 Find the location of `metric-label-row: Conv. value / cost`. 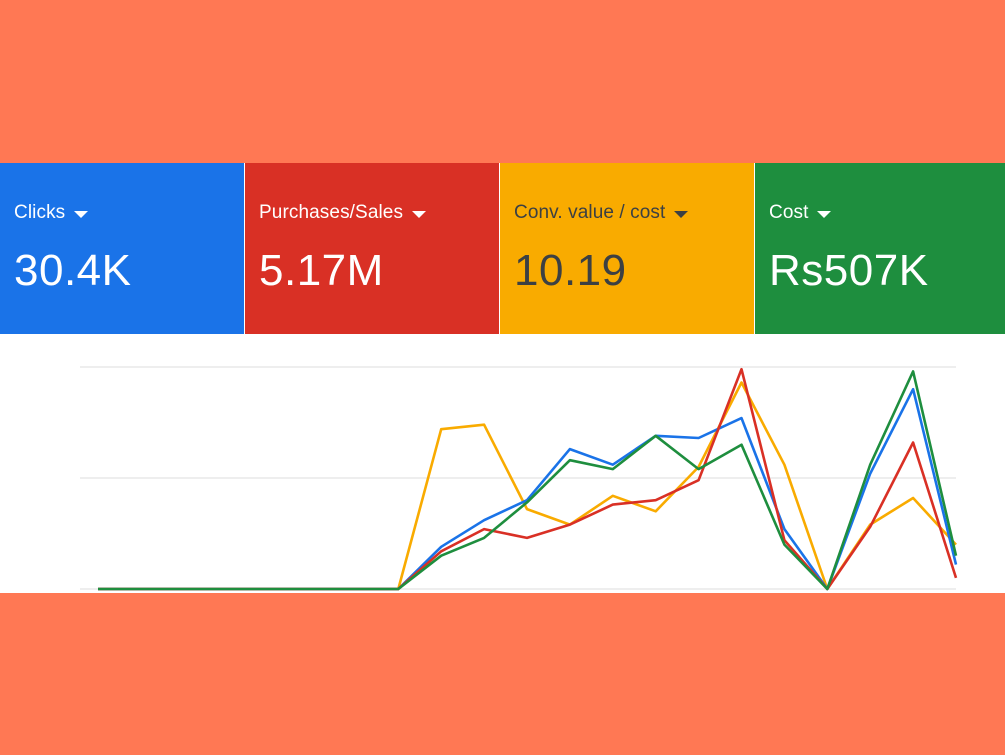

metric-label-row: Conv. value / cost is located at coordinates (634, 213).